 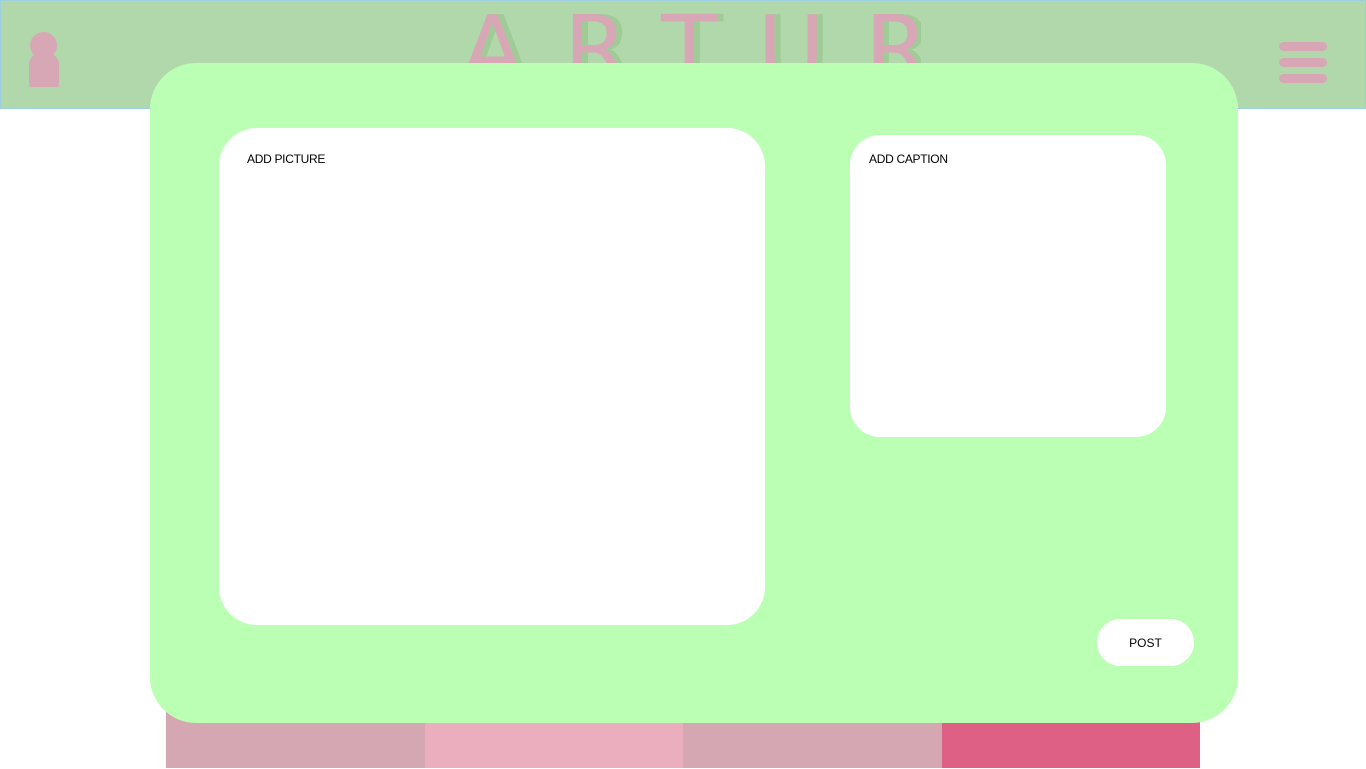 What do you see at coordinates (286, 159) in the screenshot?
I see `add-picture-label: ADD PICTURE` at bounding box center [286, 159].